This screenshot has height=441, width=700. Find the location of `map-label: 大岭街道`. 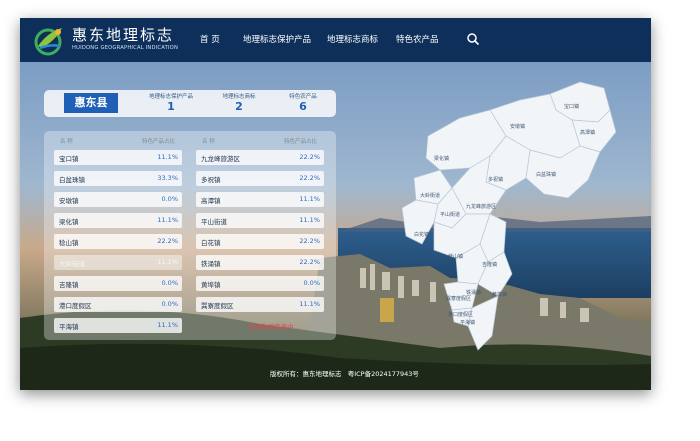

map-label: 大岭街道 is located at coordinates (430, 195).